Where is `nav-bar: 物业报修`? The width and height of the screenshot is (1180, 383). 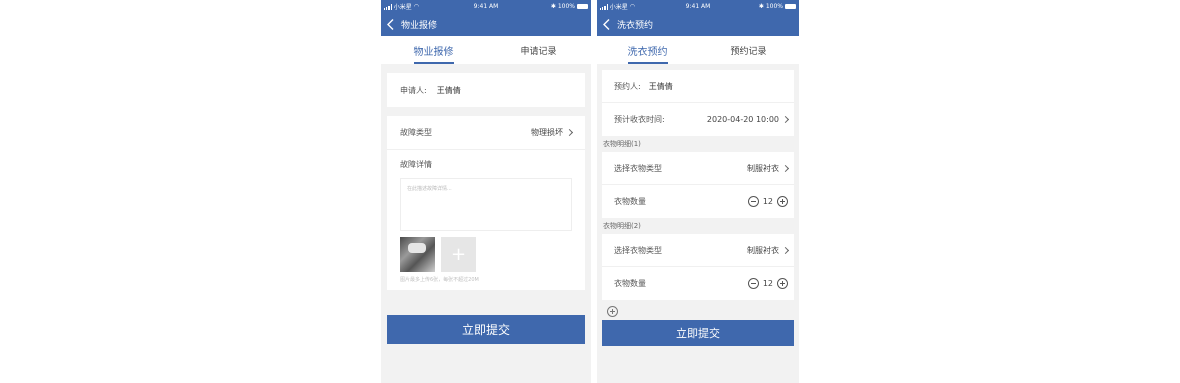
nav-bar: 物业报修 is located at coordinates (486, 24).